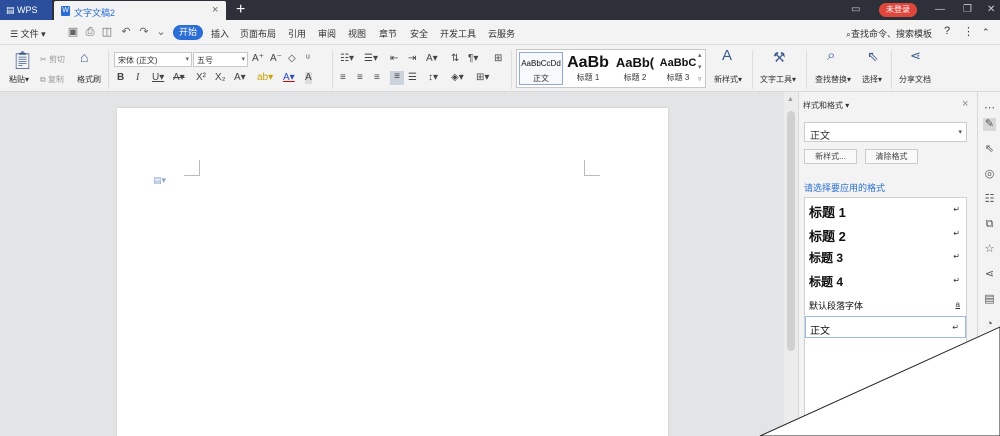 The width and height of the screenshot is (1000, 436). Describe the element at coordinates (179, 78) in the screenshot. I see `strikethrough-icon: A▾` at that location.